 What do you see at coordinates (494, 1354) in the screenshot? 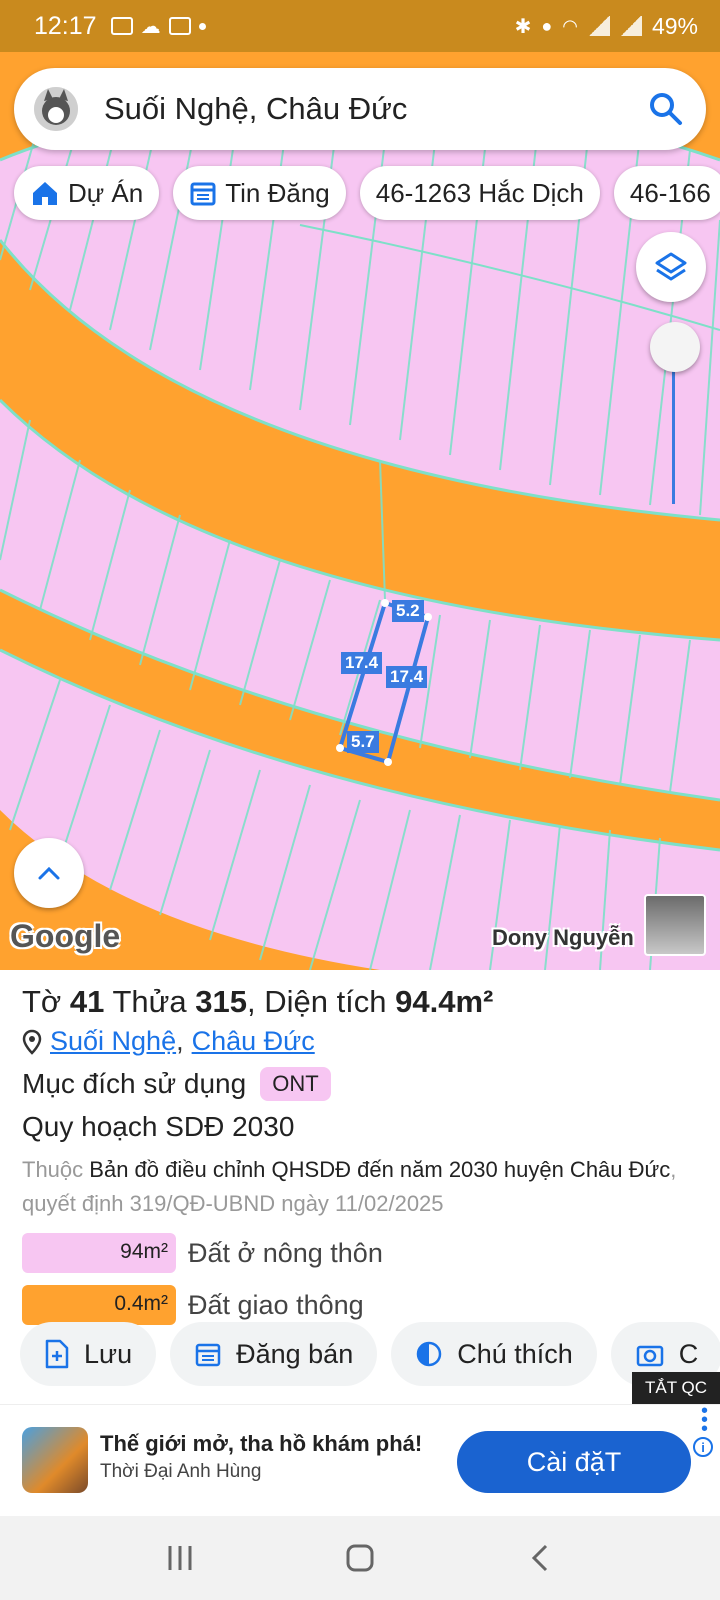
I see `legend-button: Chú thích` at bounding box center [494, 1354].